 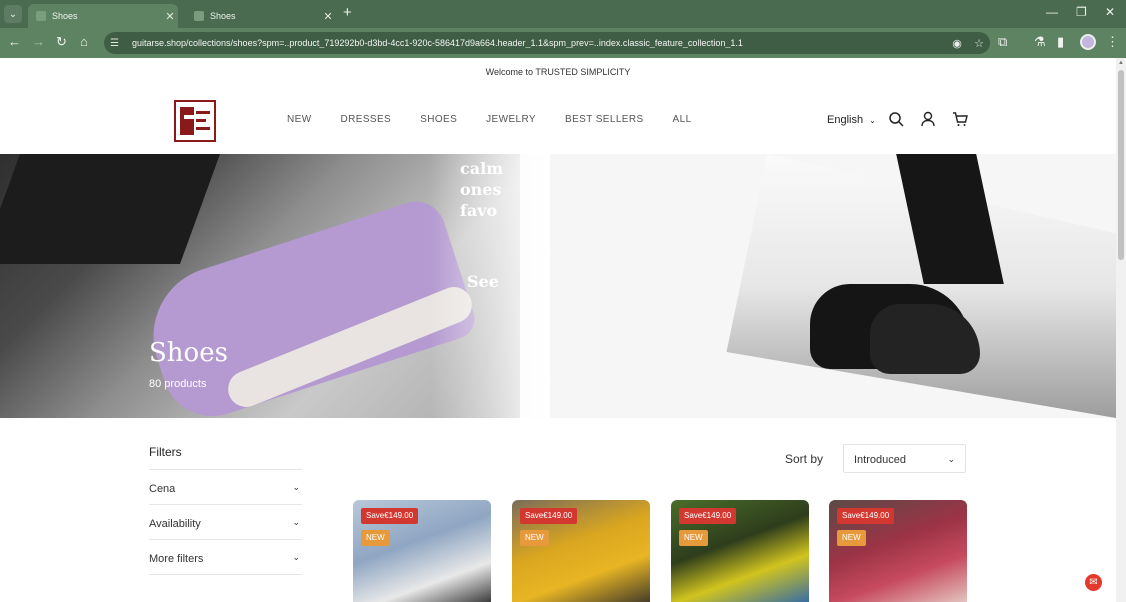 I want to click on minimize-icon: —, so click(x=1052, y=12).